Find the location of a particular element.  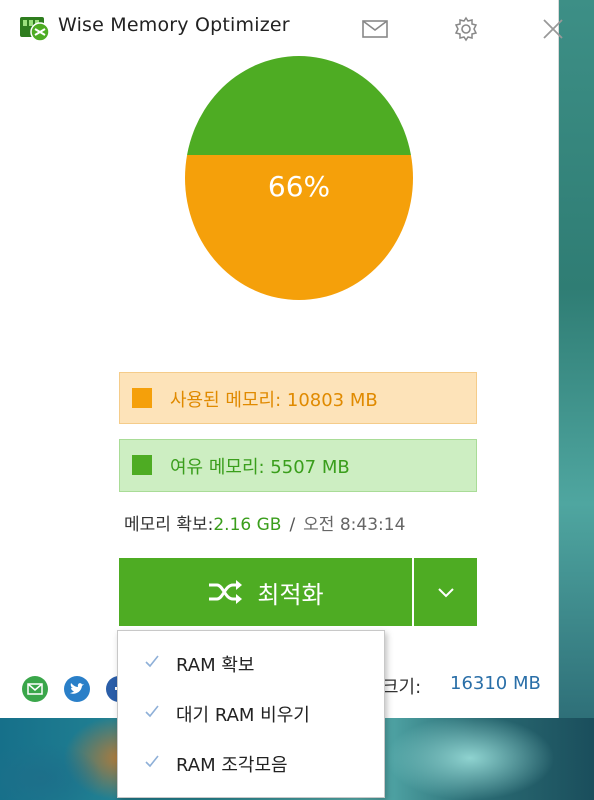

chevron-down-icon is located at coordinates (445, 593).